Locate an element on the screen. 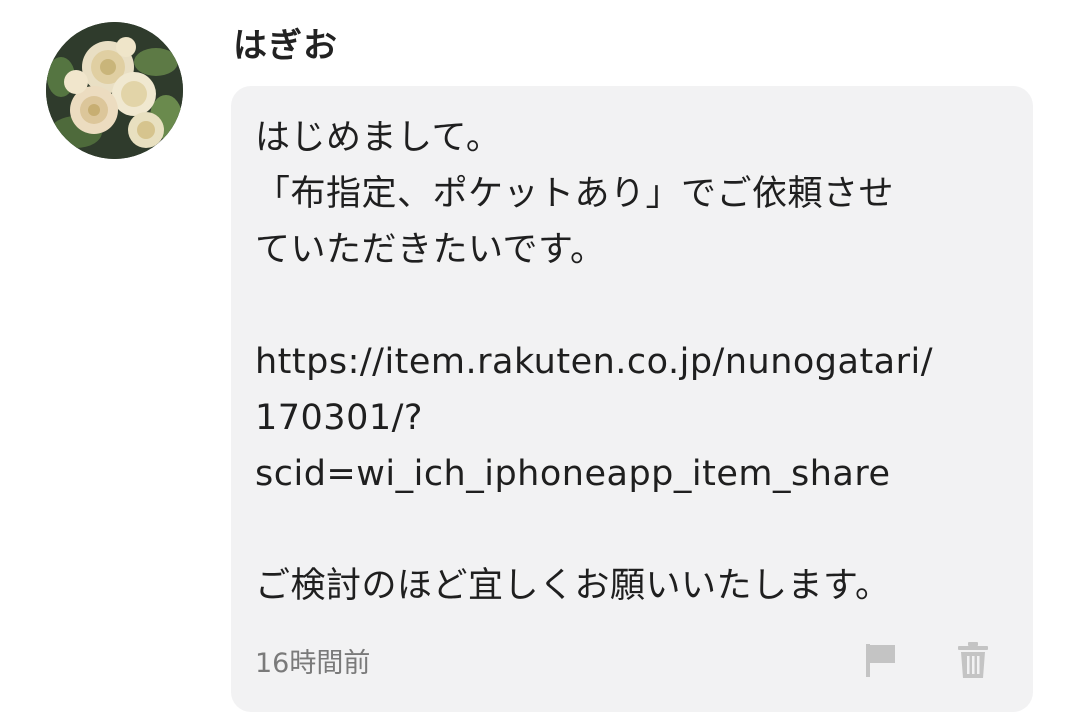  message-link-line: https://item.rakuten.co.jp/nunogatari/ is located at coordinates (634, 362).